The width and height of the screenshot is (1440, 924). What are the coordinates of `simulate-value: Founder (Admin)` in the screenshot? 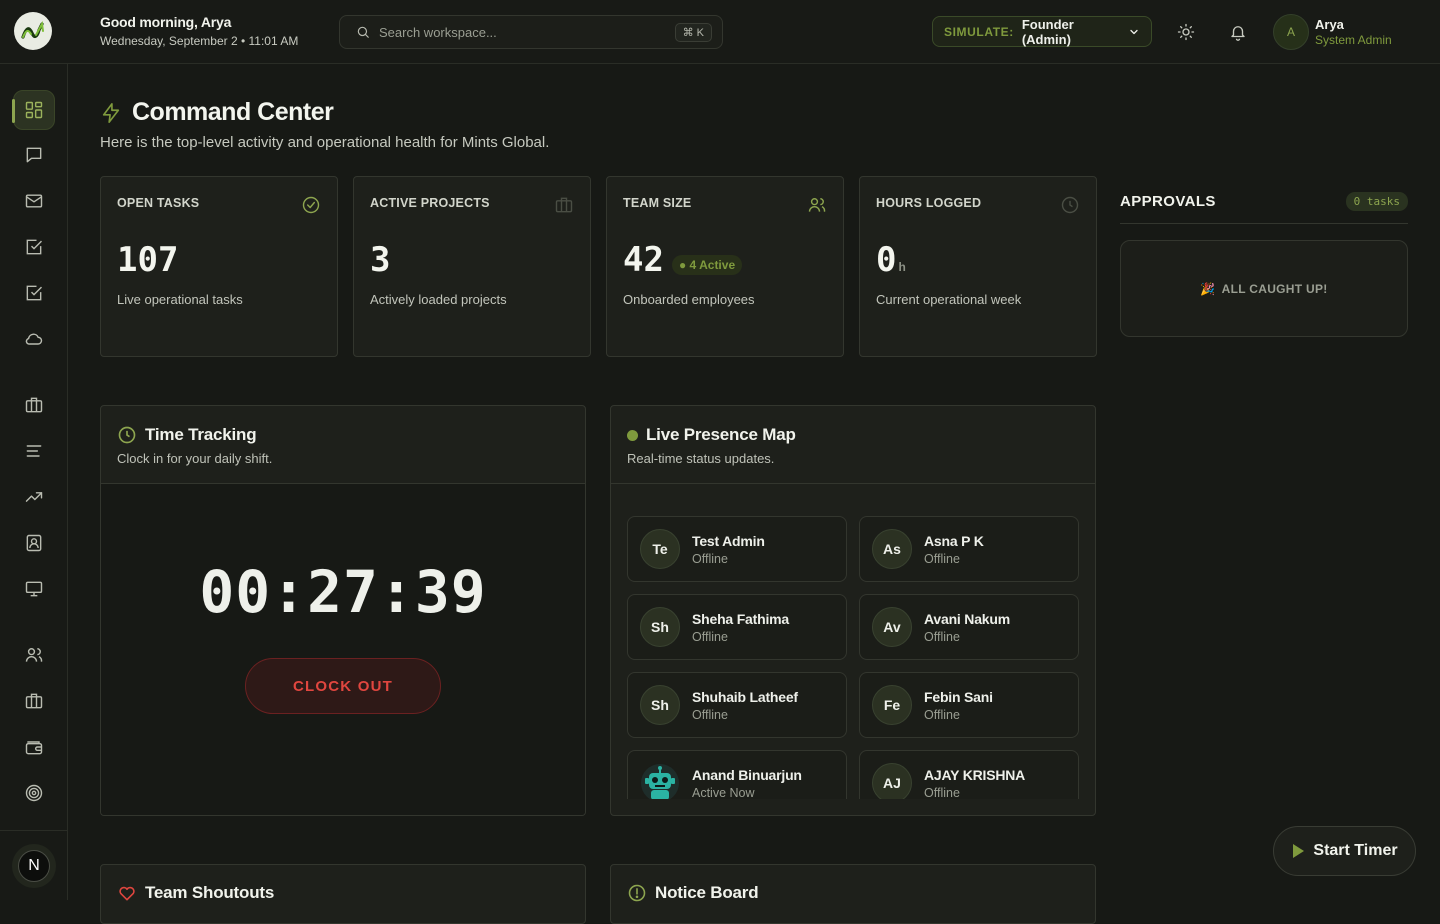 It's located at (1047, 31).